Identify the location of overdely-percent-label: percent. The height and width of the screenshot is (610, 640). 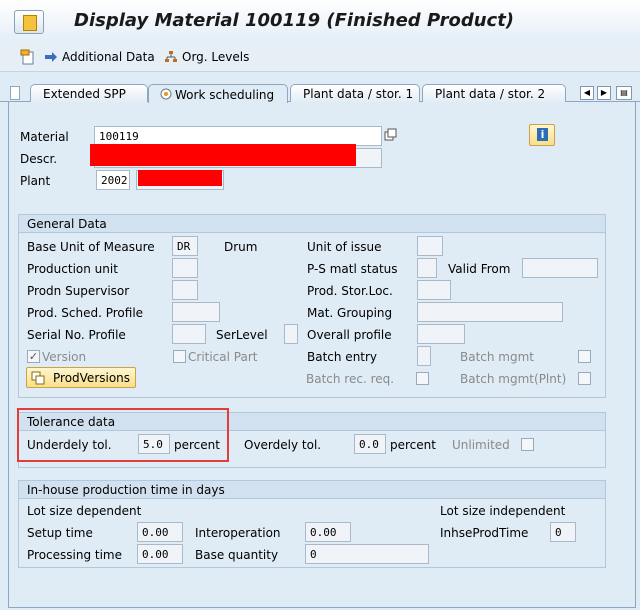
(413, 445).